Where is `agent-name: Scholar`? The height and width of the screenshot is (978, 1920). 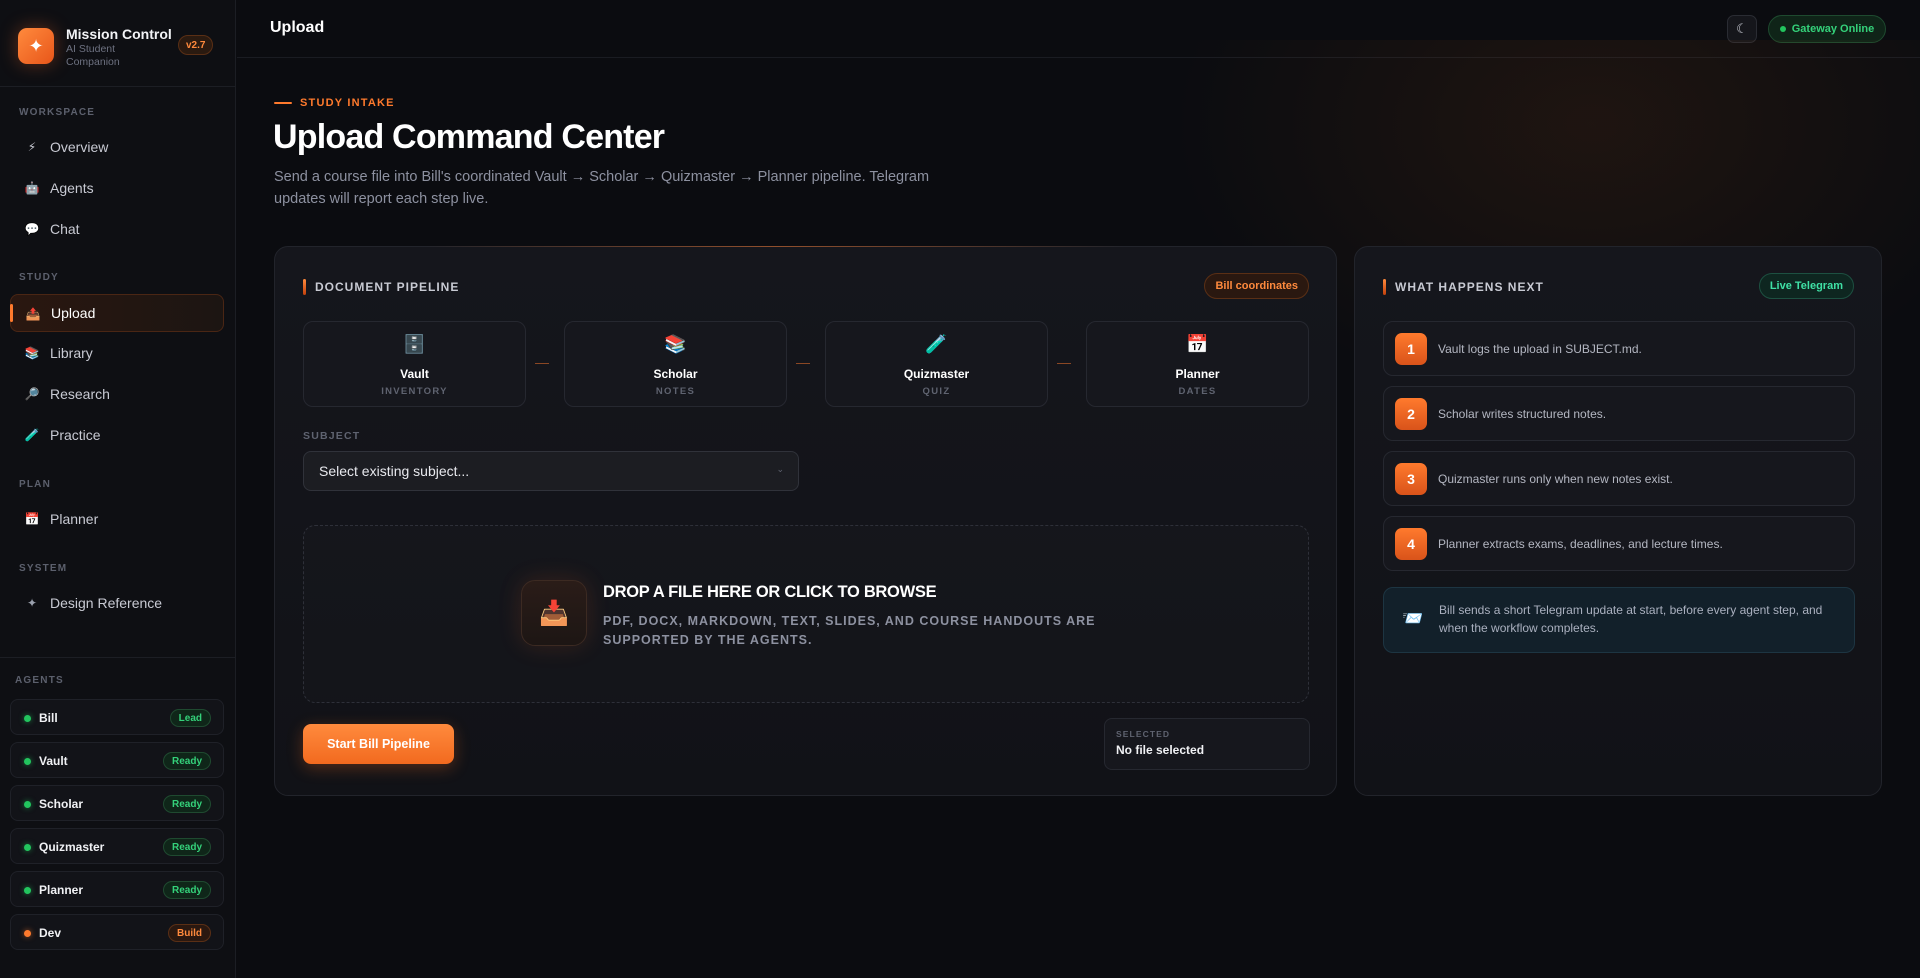
agent-name: Scholar is located at coordinates (61, 804).